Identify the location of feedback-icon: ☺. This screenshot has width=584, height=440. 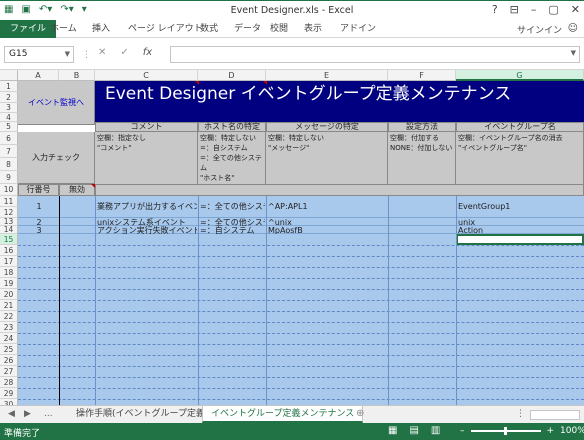
(573, 28).